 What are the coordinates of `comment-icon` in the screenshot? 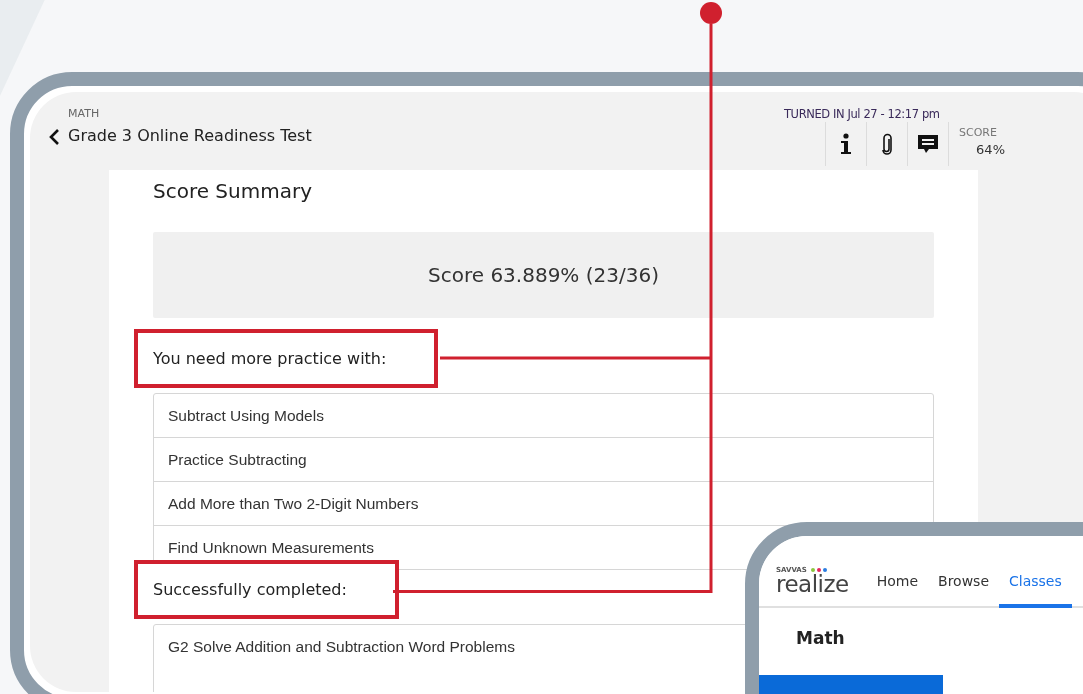 It's located at (928, 144).